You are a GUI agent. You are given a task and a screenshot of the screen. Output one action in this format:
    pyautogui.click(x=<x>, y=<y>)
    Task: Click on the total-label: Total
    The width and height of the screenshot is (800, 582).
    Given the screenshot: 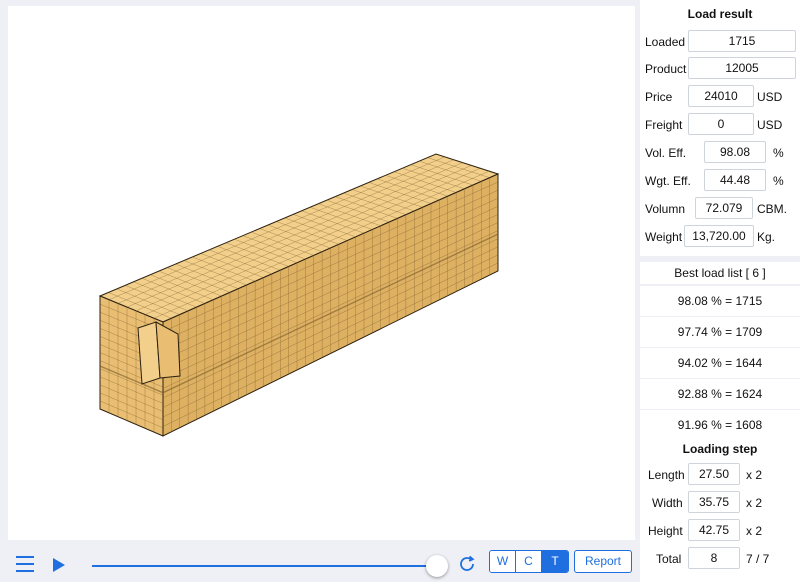 What is the action you would take?
    pyautogui.click(x=669, y=559)
    